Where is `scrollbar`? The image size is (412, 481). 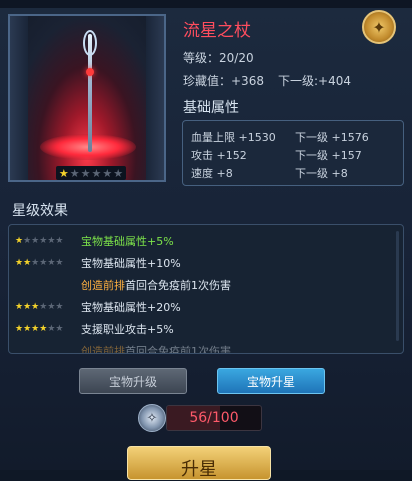
scrollbar is located at coordinates (397, 286).